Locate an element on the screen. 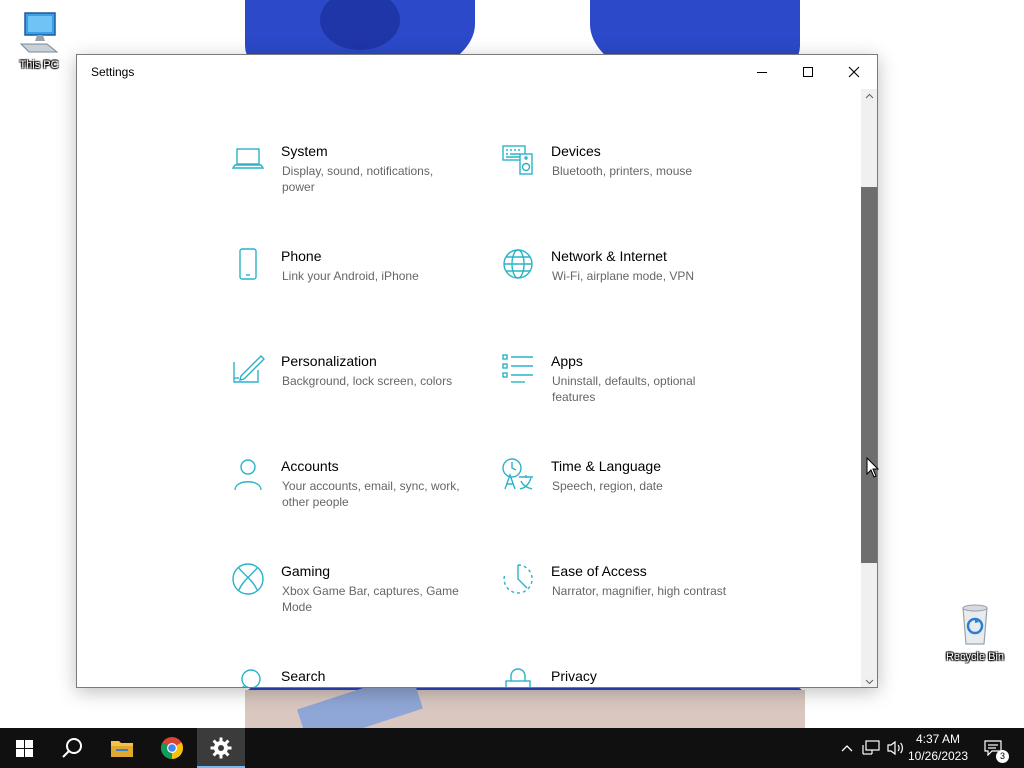  taskbar-settings is located at coordinates (221, 748).